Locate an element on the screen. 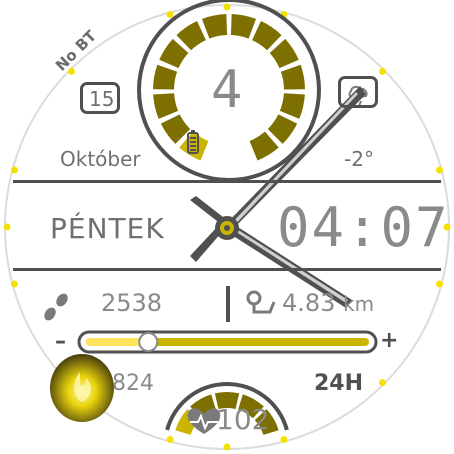  weather-box is located at coordinates (358, 92).